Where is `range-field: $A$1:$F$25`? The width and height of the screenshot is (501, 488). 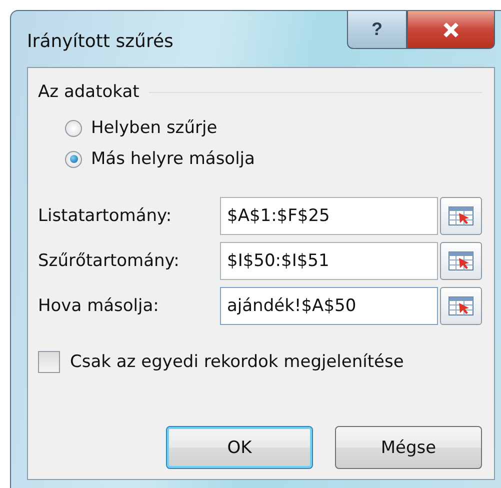 range-field: $A$1:$F$25 is located at coordinates (329, 216).